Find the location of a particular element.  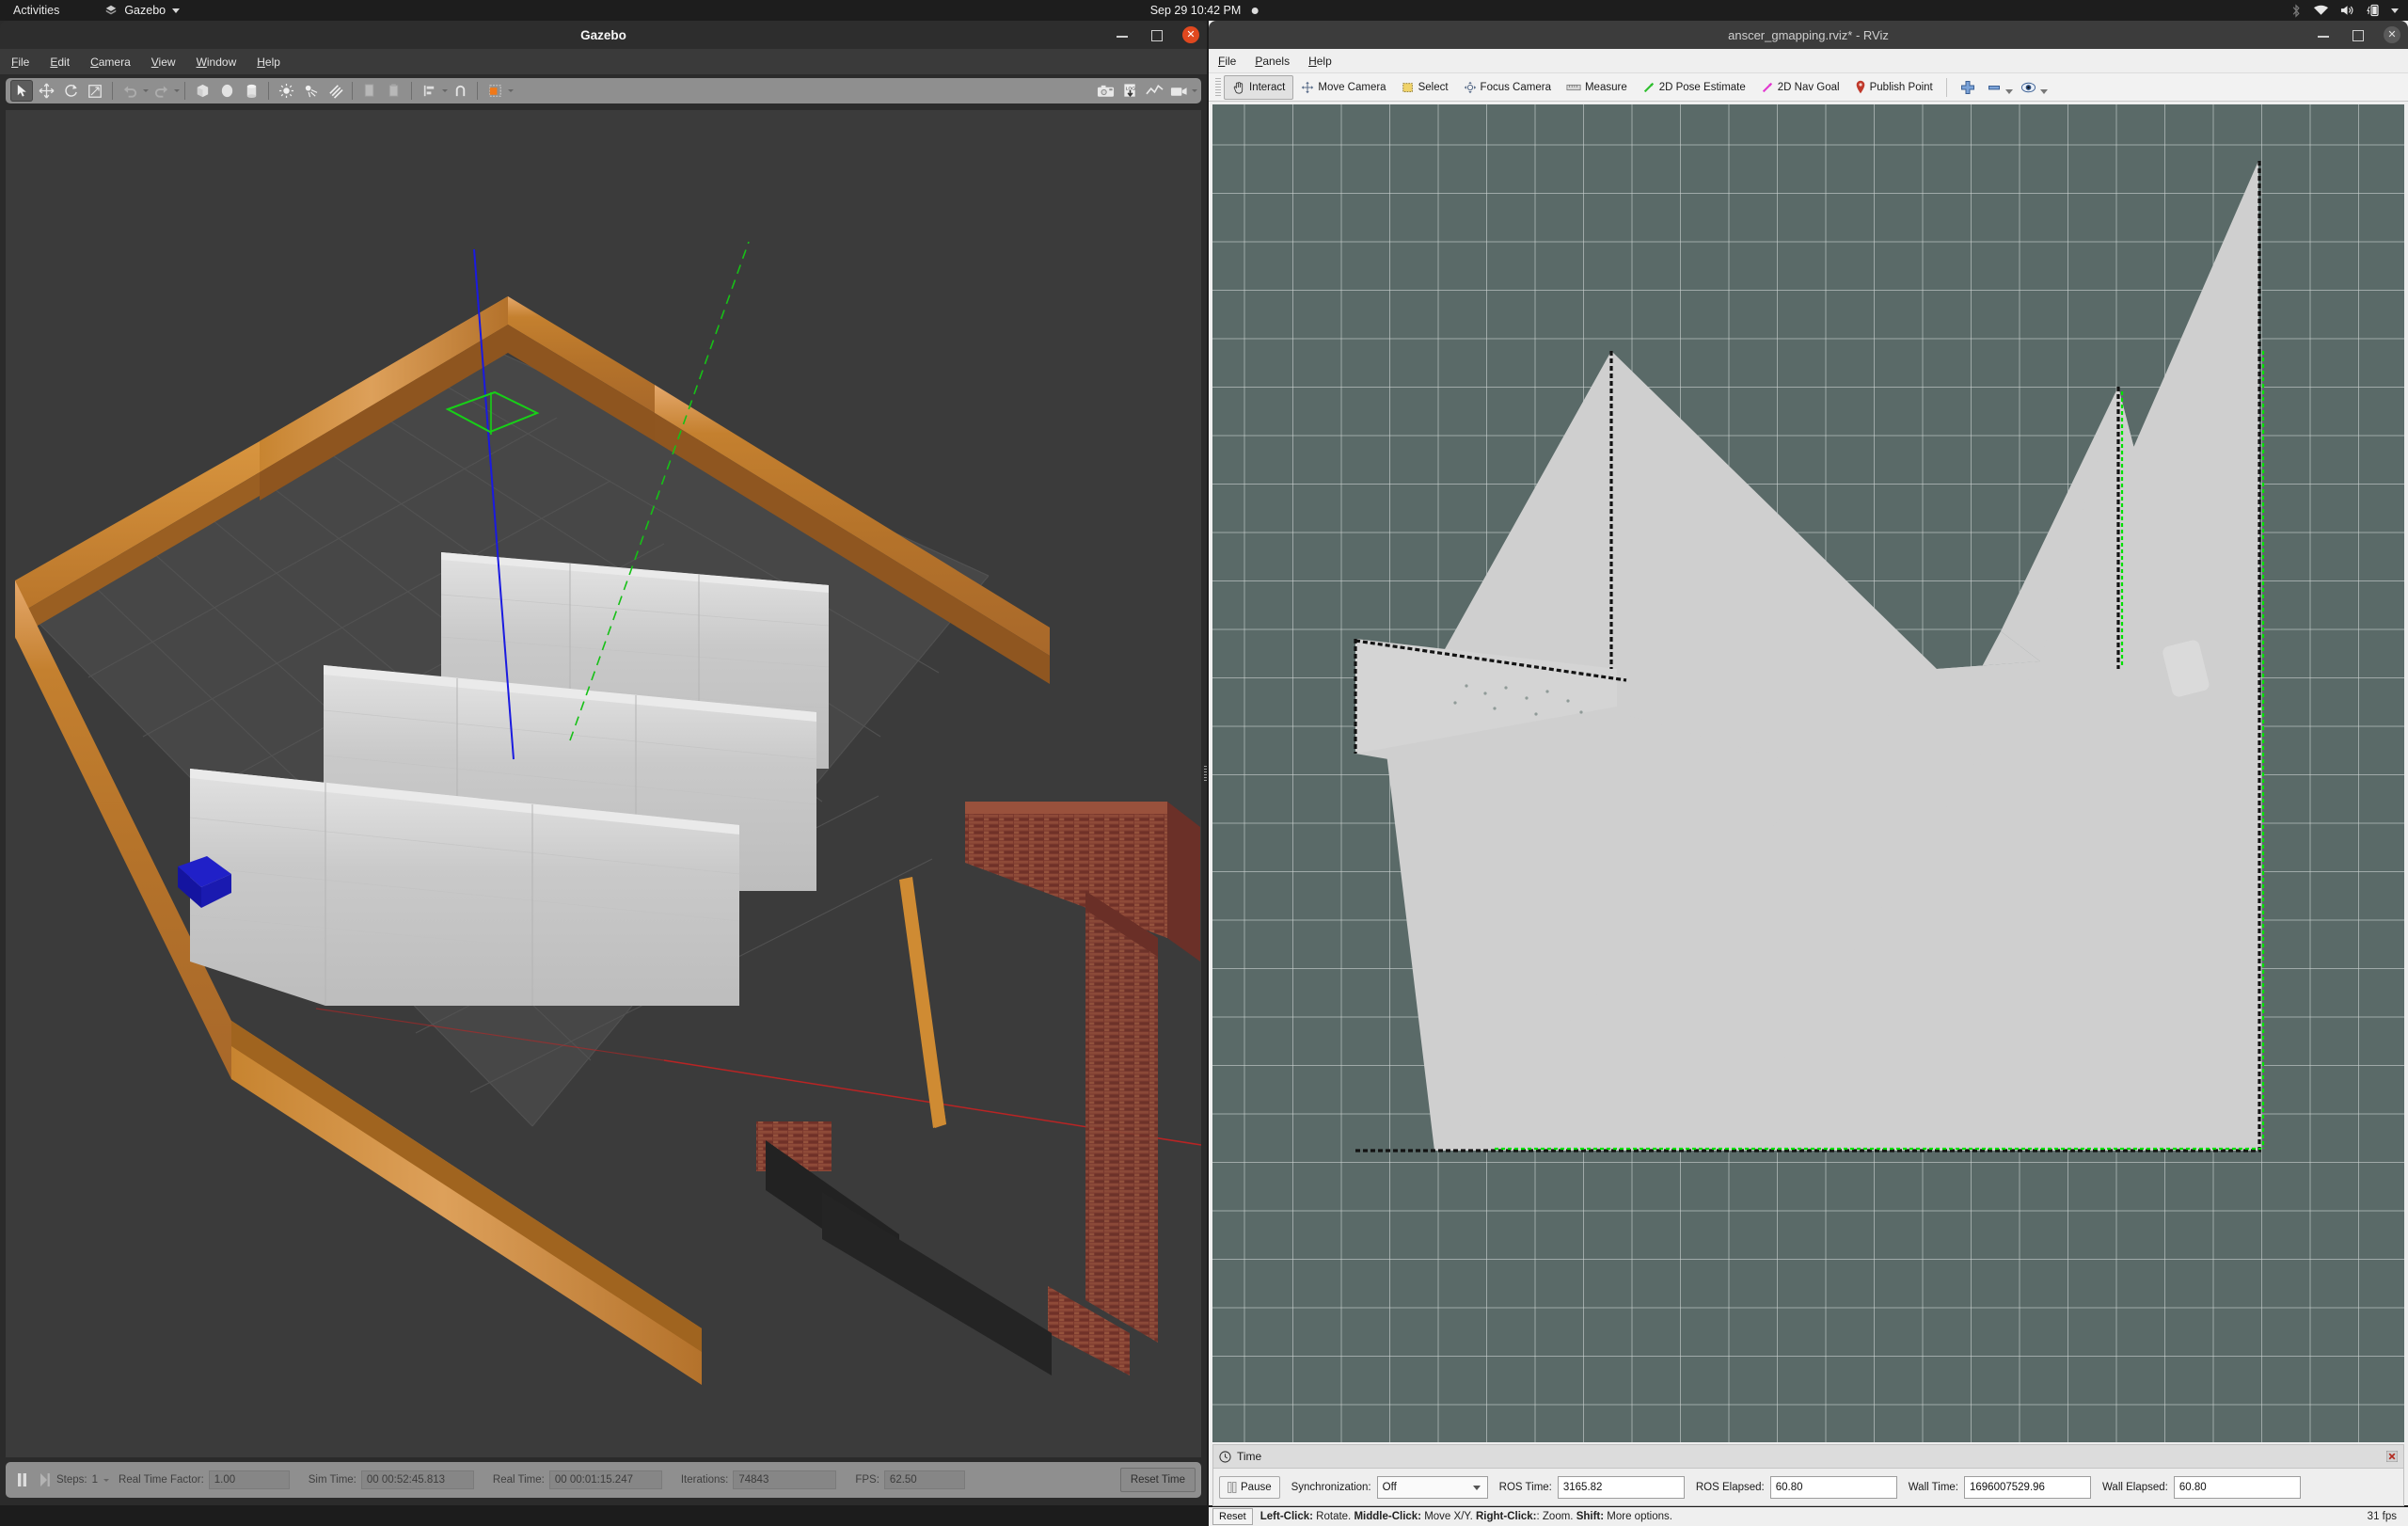

video-record-icon is located at coordinates (1178, 91).